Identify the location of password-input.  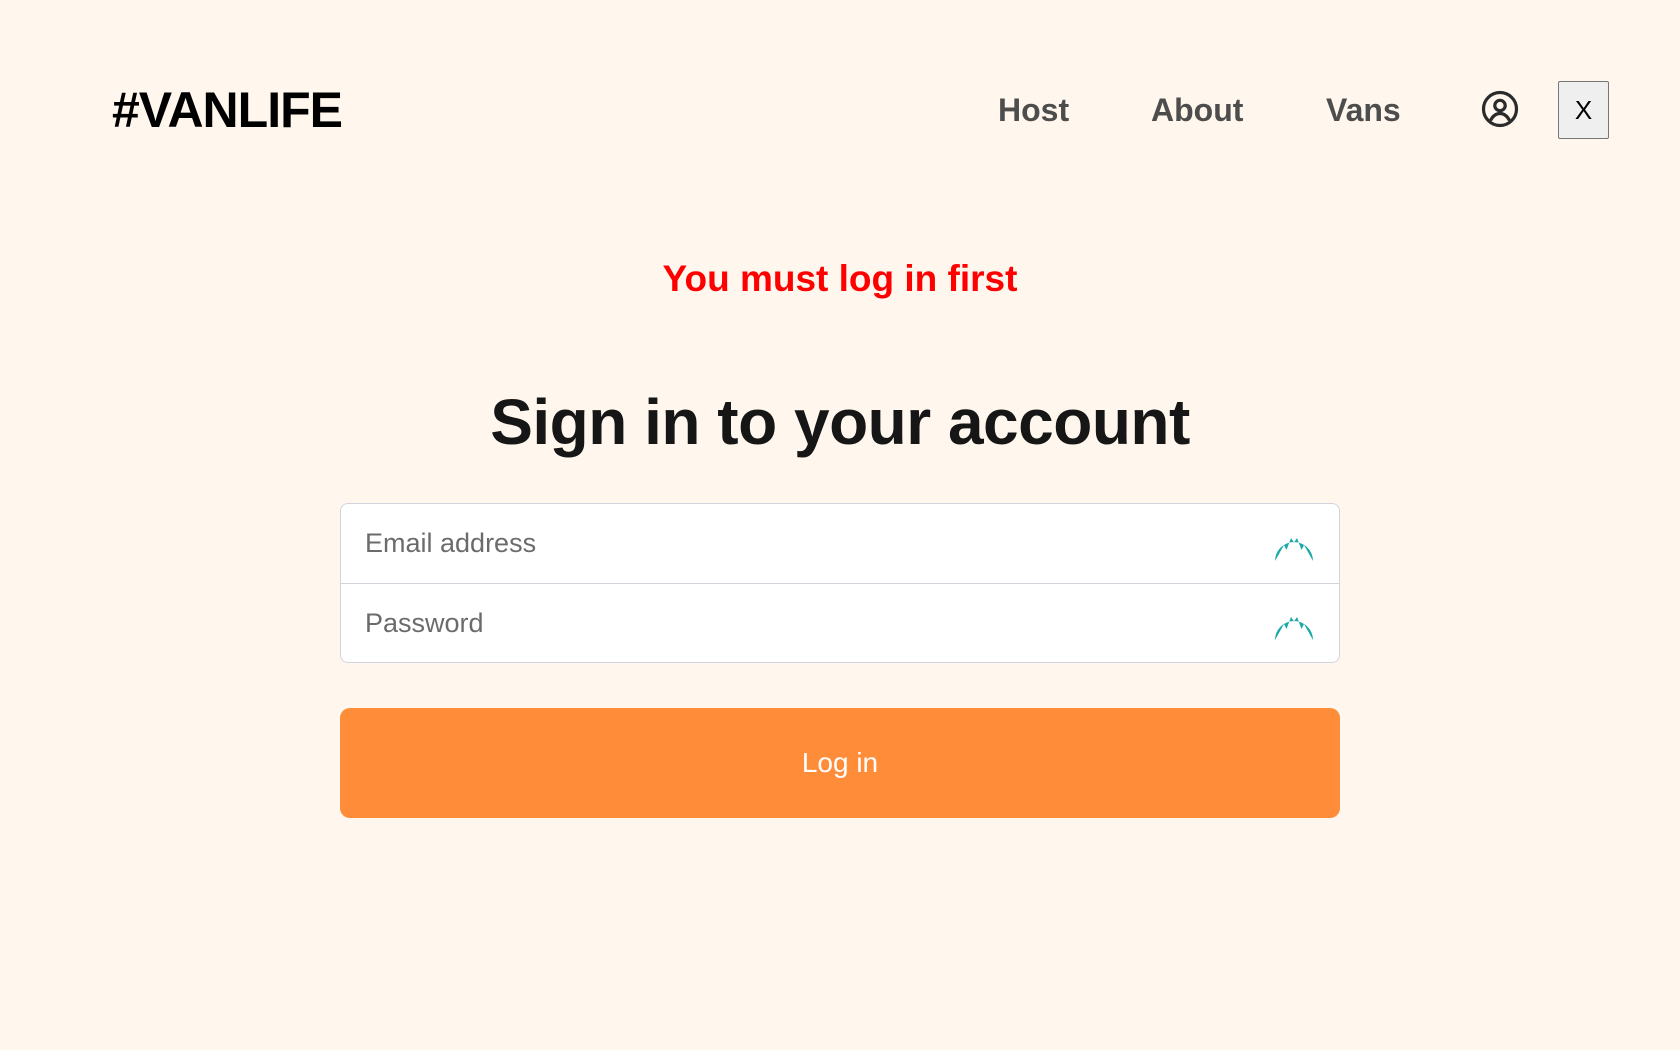
(840, 623).